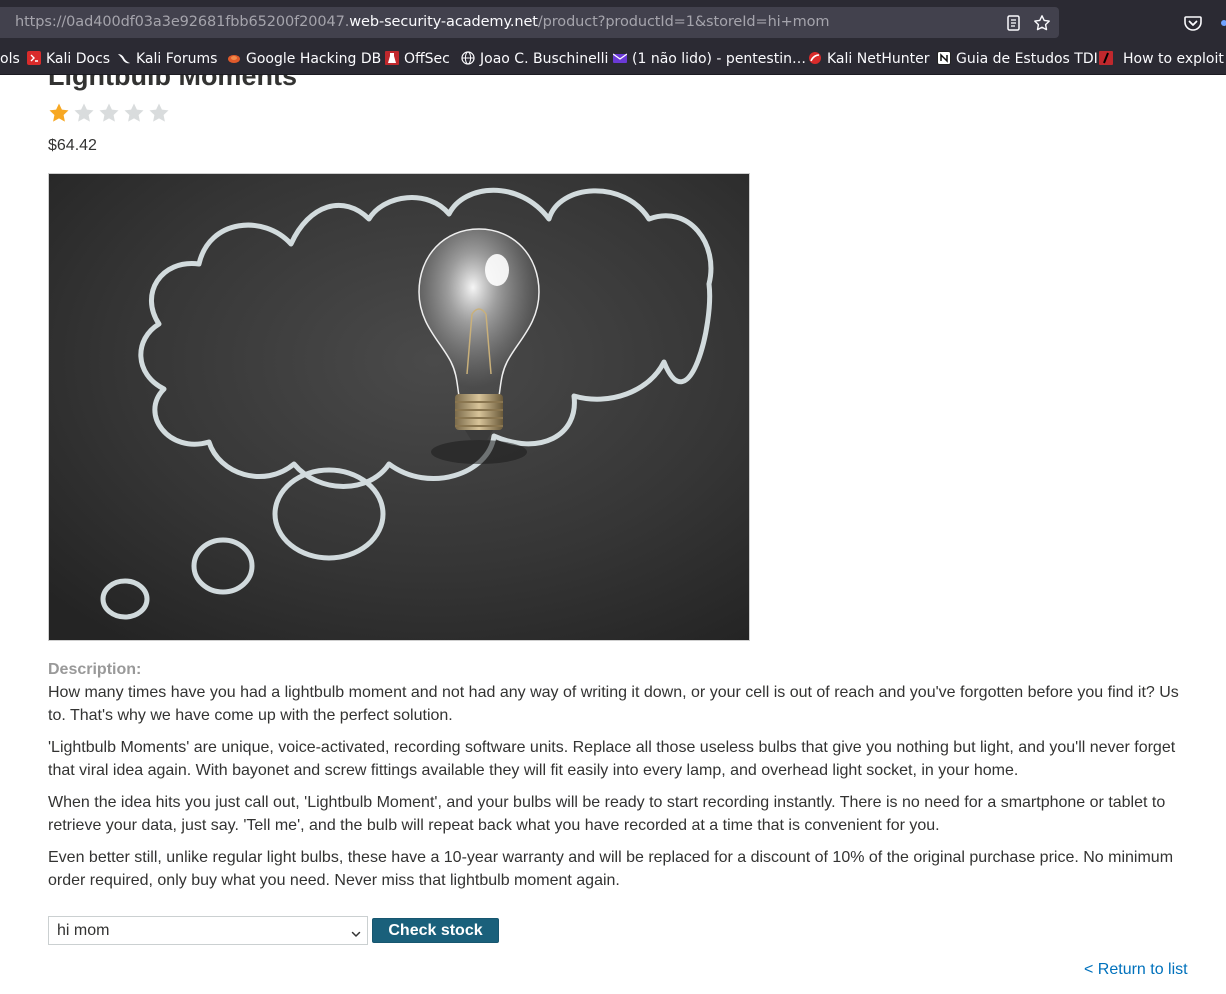 Image resolution: width=1226 pixels, height=994 pixels. I want to click on store-select-value: hi mom, so click(83, 930).